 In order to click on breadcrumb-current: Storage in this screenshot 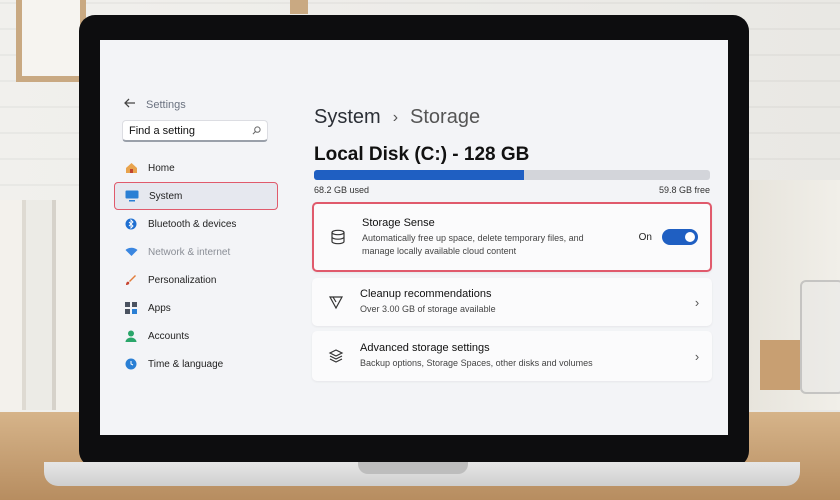, I will do `click(445, 117)`.